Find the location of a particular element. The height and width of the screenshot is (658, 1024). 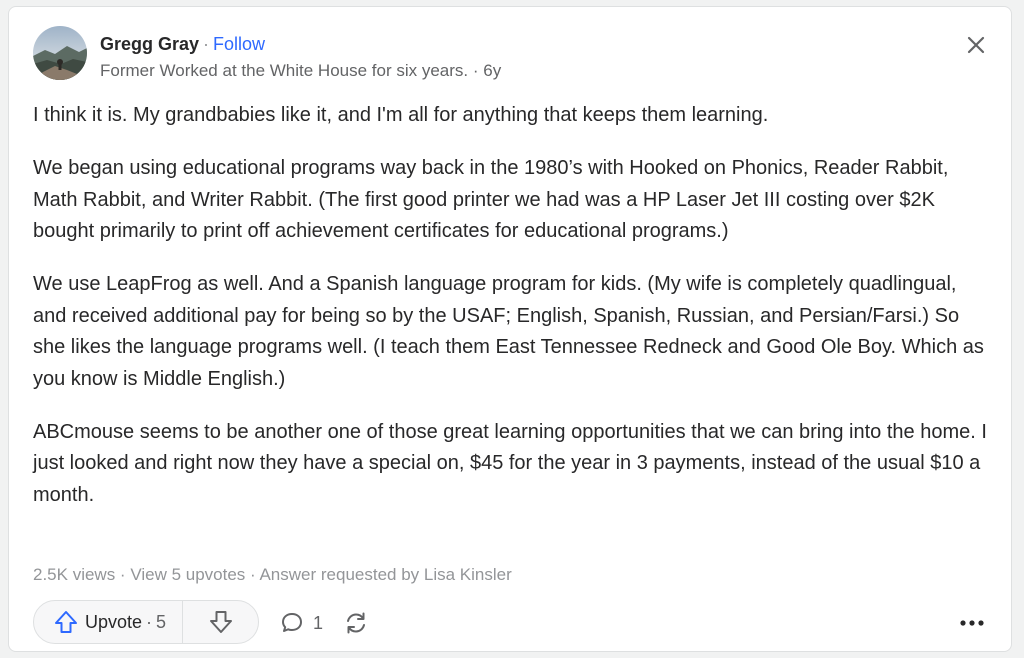

author-line: Gregg Gray · Follow is located at coordinates (182, 44).